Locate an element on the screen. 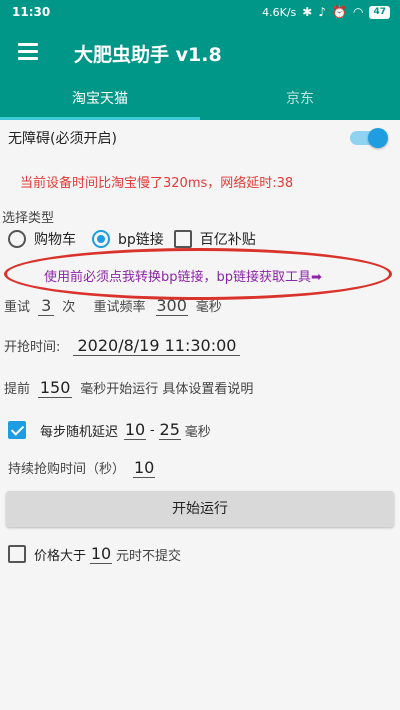 The width and height of the screenshot is (400, 710). retry-freq-field: 300 is located at coordinates (171, 306).